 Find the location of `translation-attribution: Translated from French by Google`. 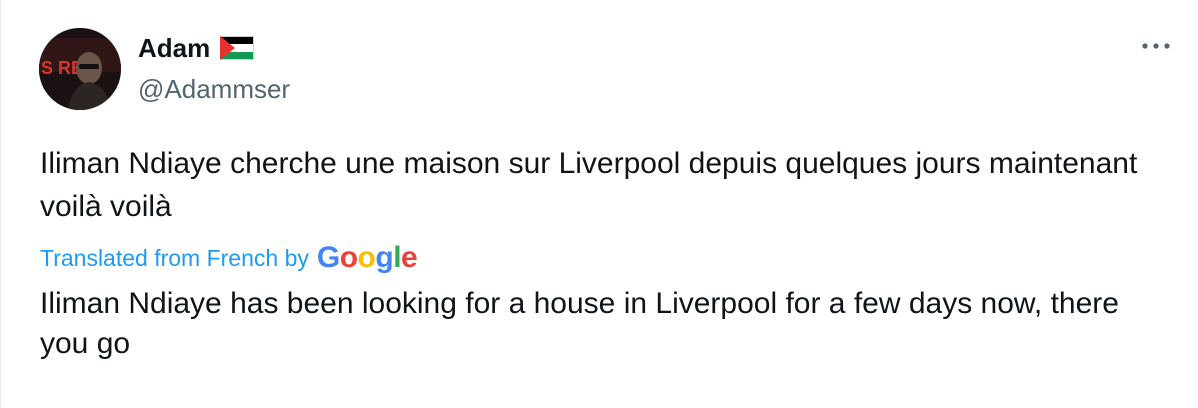

translation-attribution: Translated from French by Google is located at coordinates (229, 258).